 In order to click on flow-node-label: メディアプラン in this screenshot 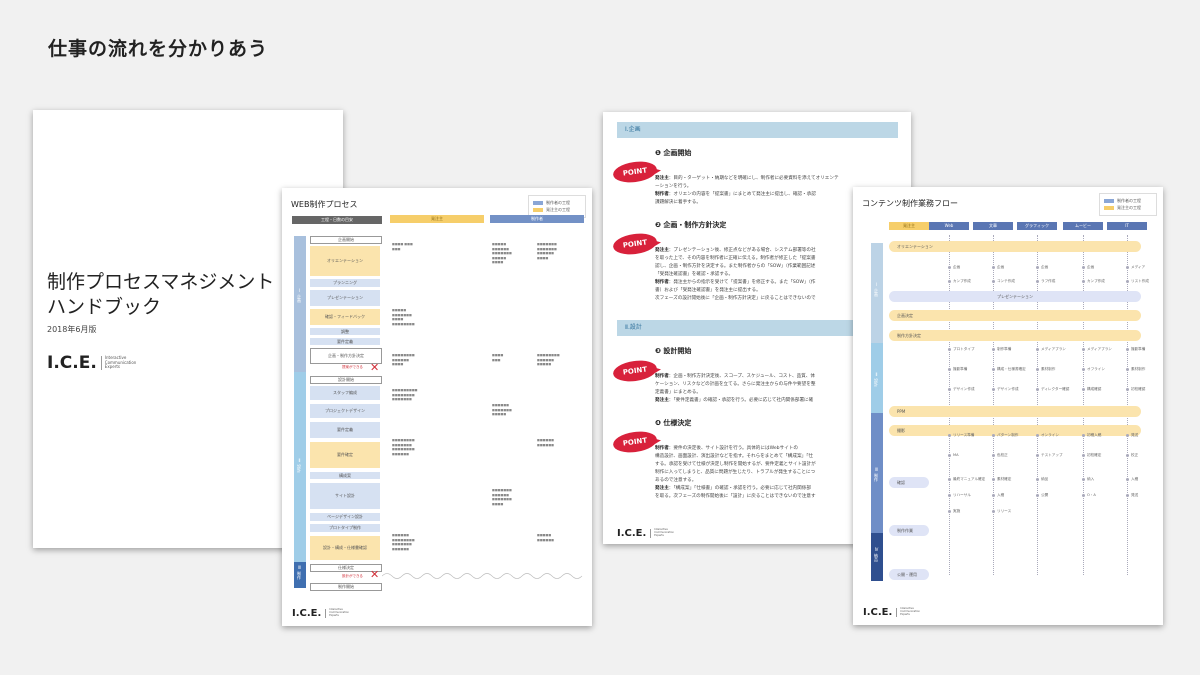, I will do `click(1053, 349)`.